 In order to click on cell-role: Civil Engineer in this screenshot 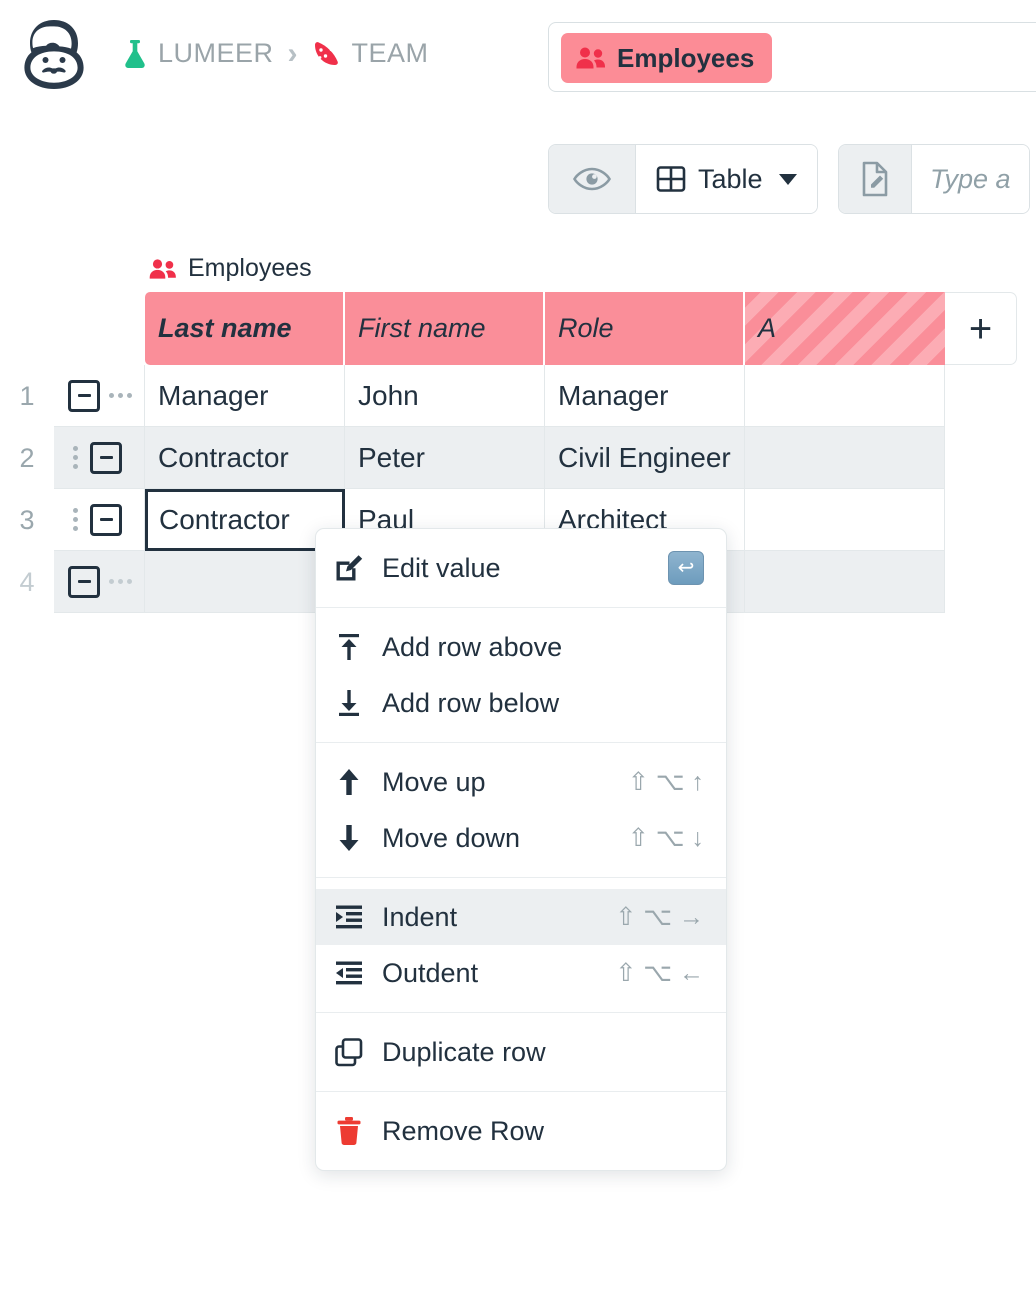, I will do `click(645, 458)`.